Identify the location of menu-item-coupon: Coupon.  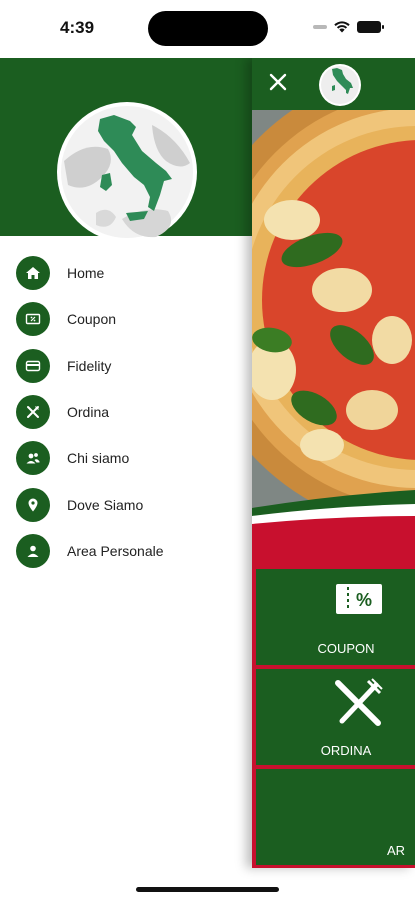
(126, 319).